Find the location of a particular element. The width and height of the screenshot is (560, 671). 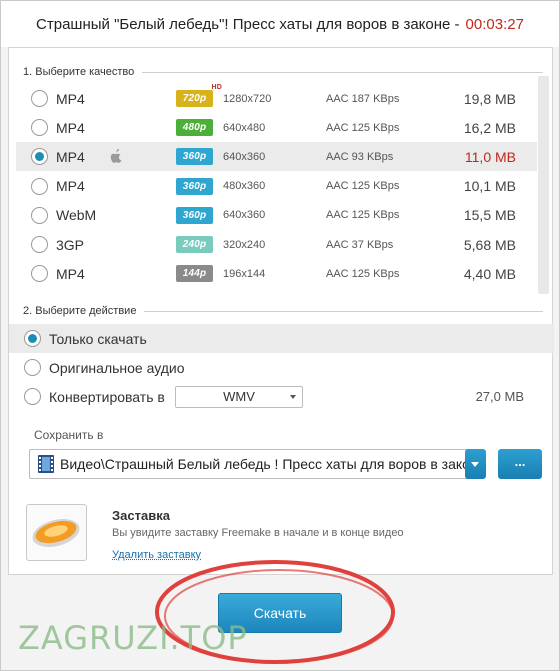

convert-size: 27,0 MB is located at coordinates (499, 396).